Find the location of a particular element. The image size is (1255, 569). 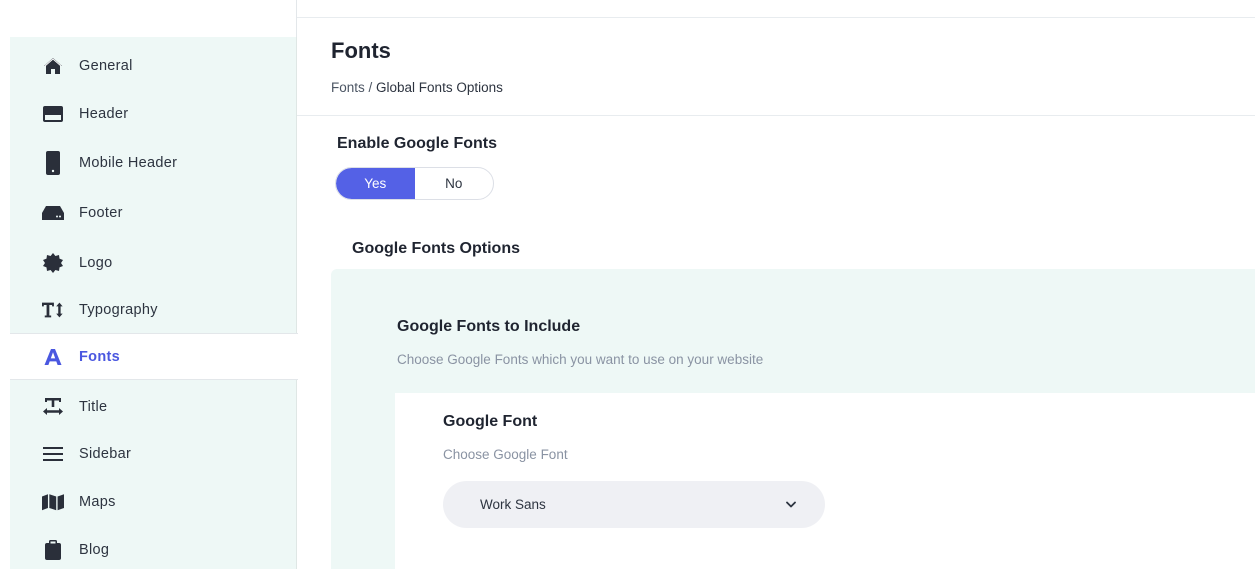

enable-google-fonts-label: Enable Google Fonts is located at coordinates (417, 143).